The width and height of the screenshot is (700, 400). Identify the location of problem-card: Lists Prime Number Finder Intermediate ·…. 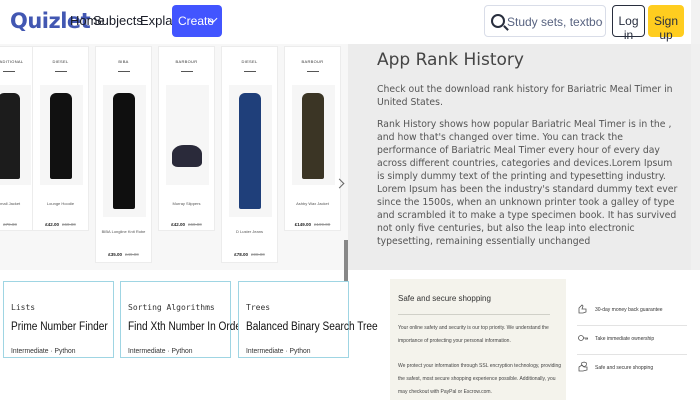
(58, 319).